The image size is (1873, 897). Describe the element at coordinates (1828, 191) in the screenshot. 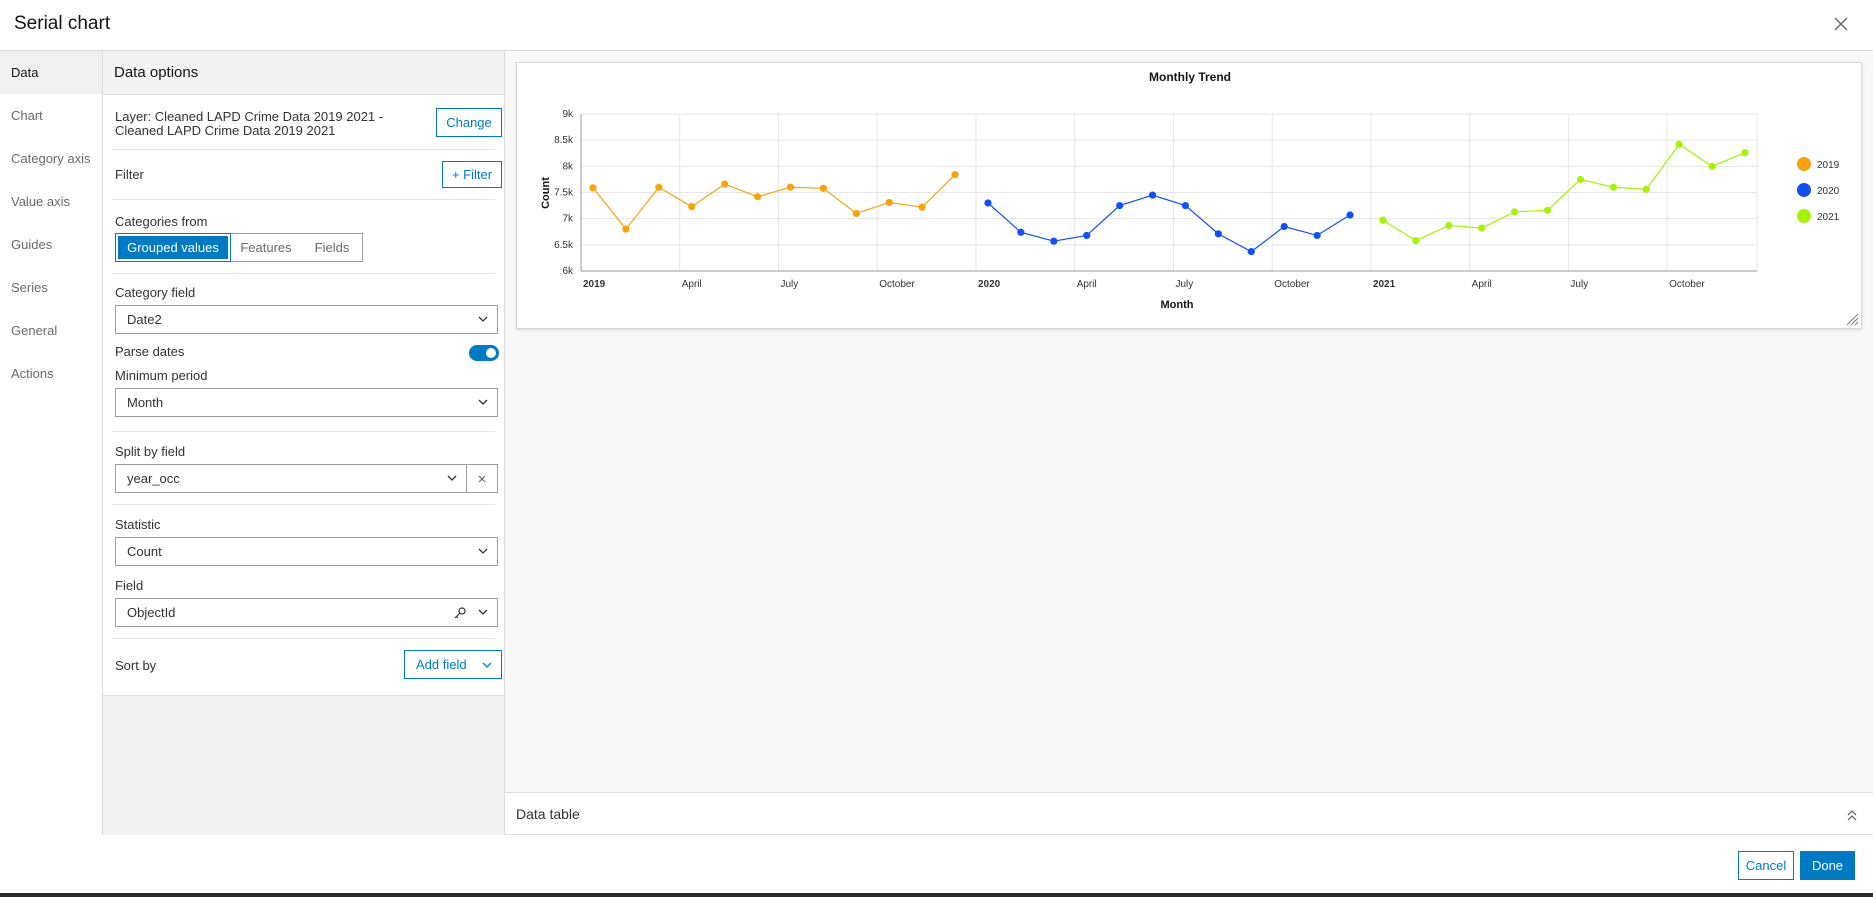

I see `legend-label-2020: 2020` at that location.